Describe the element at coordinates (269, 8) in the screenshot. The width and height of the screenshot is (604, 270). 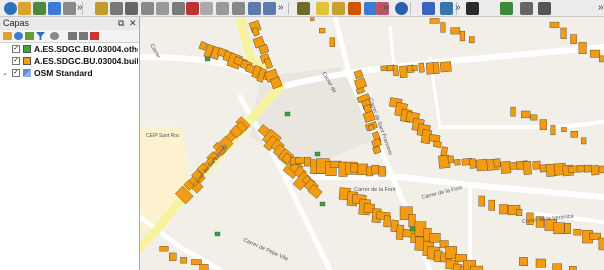
I see `redo-icon` at that location.